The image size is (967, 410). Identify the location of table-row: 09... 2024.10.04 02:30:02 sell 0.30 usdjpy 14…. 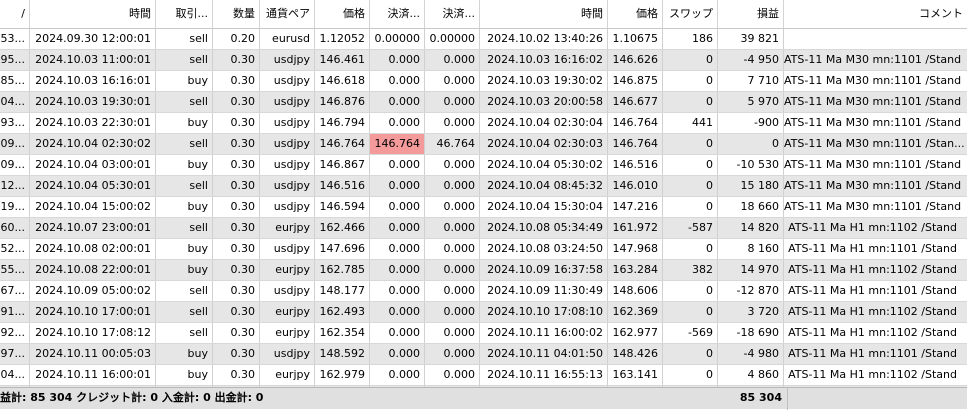
(483, 144).